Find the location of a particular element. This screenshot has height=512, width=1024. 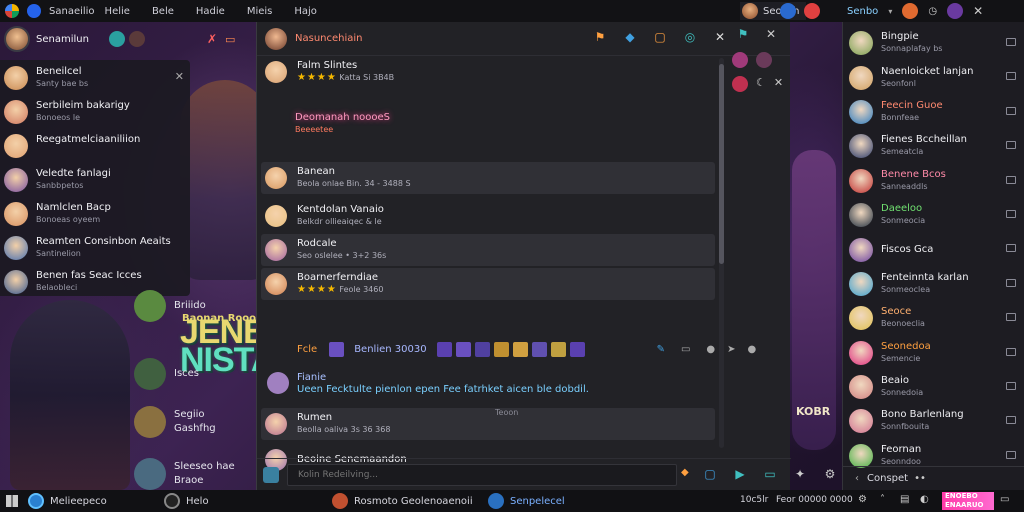

notification-item: Beneilcel Santy bae bs is located at coordinates (95, 77).